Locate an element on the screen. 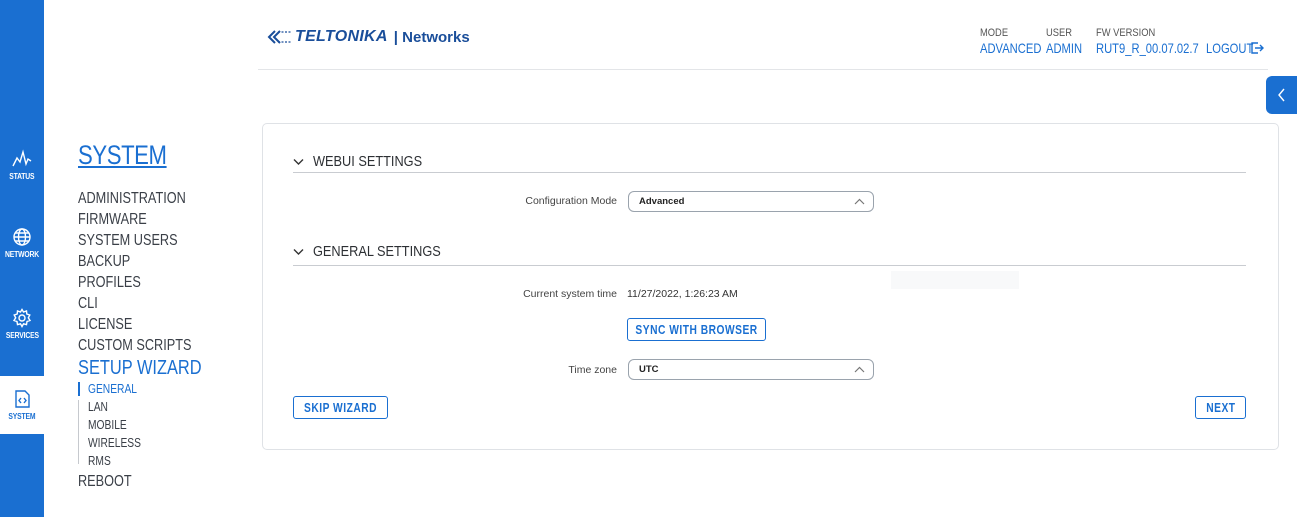 The width and height of the screenshot is (1297, 517). wizard-steps: GENERAL LAN MOBILE WIRELESS RMS is located at coordinates (163, 425).